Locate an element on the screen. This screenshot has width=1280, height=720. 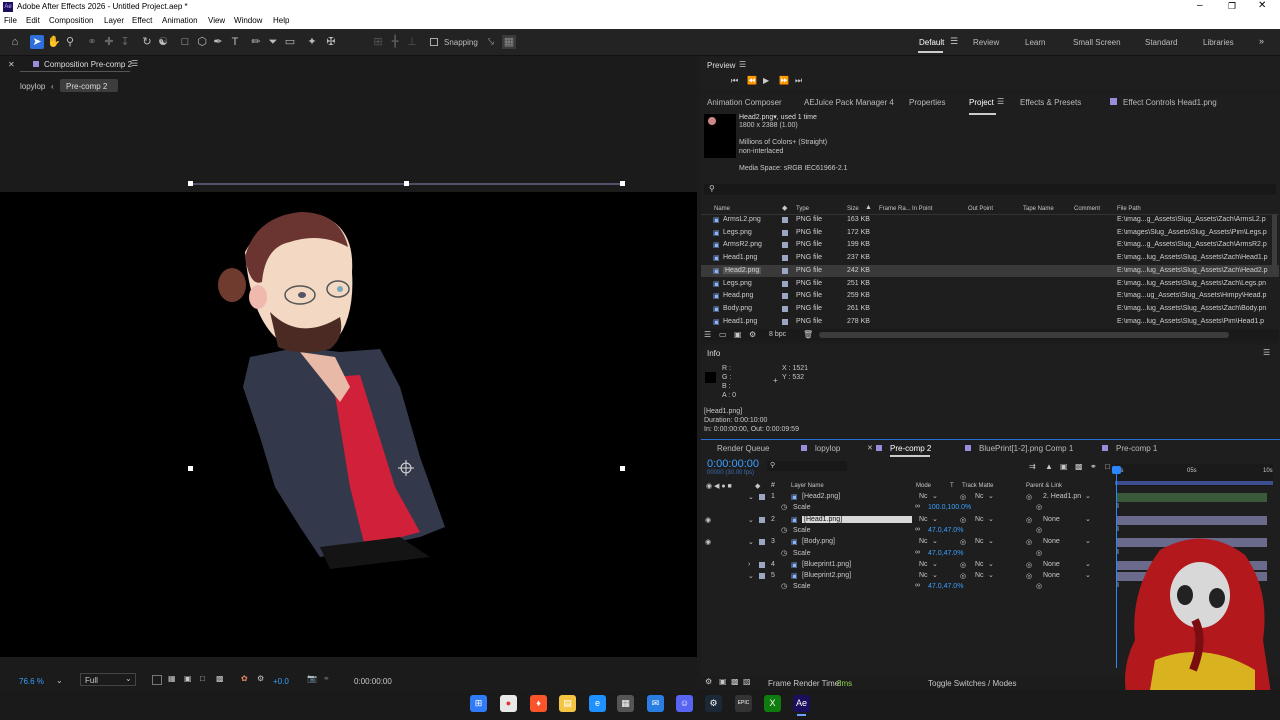
project-col-8: File Path is located at coordinates (1129, 209).